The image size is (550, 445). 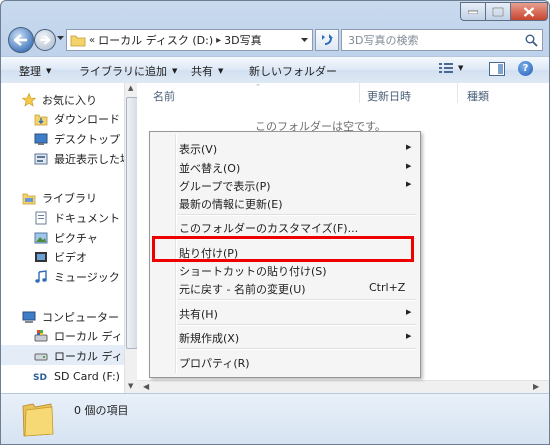 I want to click on back-button, so click(x=21, y=40).